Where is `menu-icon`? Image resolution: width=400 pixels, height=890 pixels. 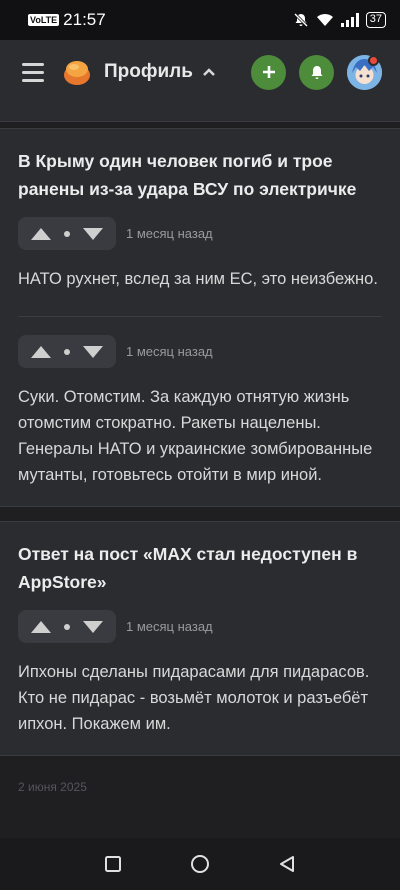 menu-icon is located at coordinates (33, 72).